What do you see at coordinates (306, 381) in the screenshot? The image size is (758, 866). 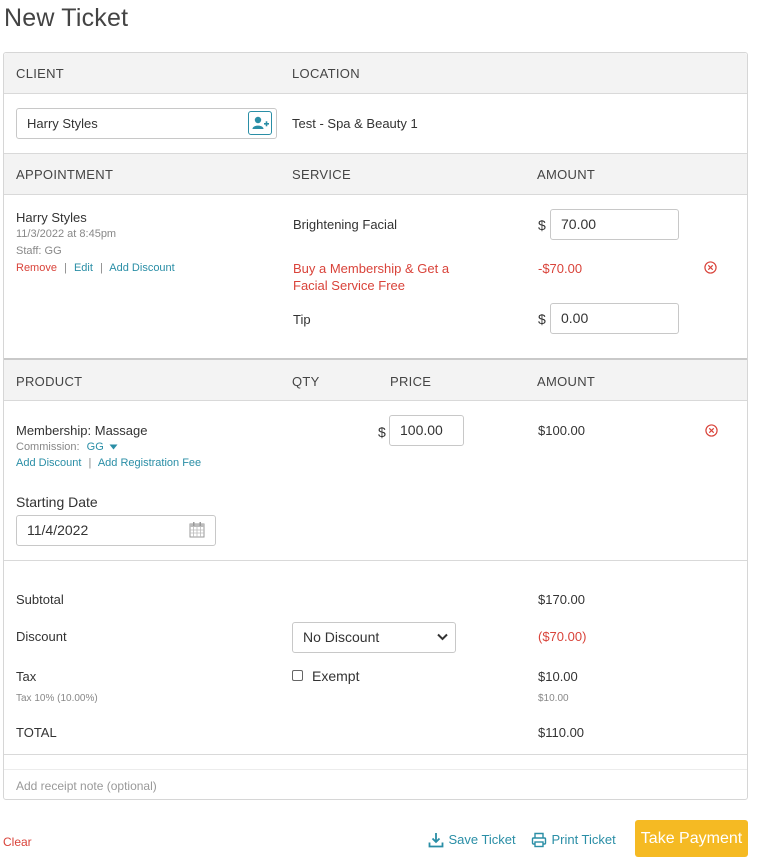 I see `qty-header: QTY` at bounding box center [306, 381].